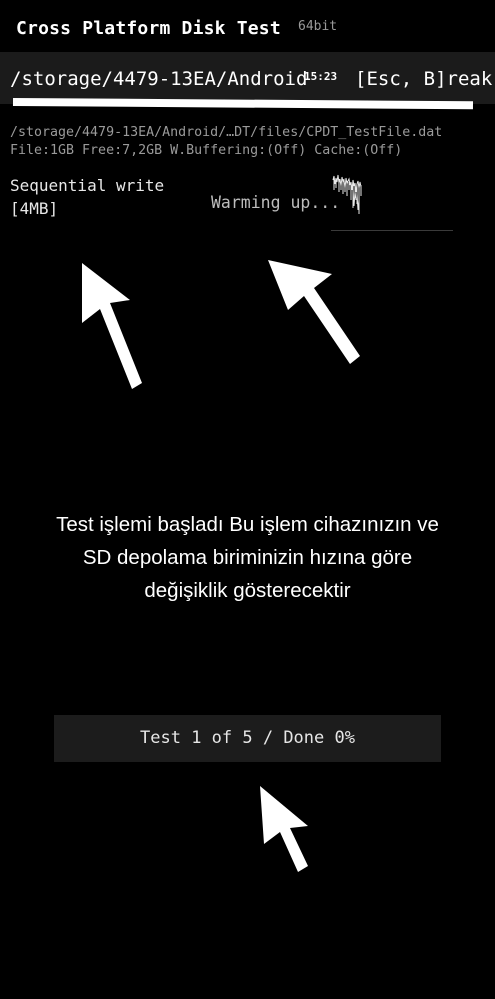  What do you see at coordinates (87, 185) in the screenshot?
I see `test-type: Sequential write` at bounding box center [87, 185].